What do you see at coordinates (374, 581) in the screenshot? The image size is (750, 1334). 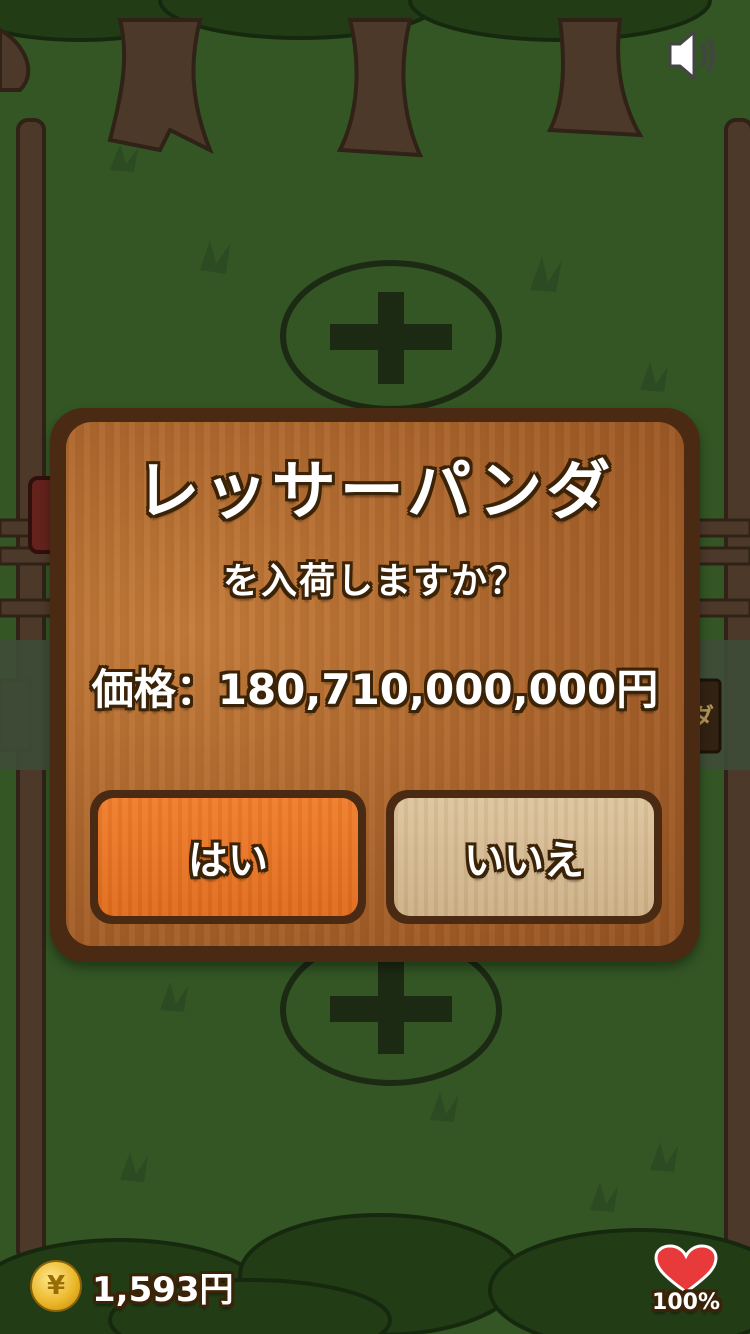 I see `purchase-question: を入荷しますか？` at bounding box center [374, 581].